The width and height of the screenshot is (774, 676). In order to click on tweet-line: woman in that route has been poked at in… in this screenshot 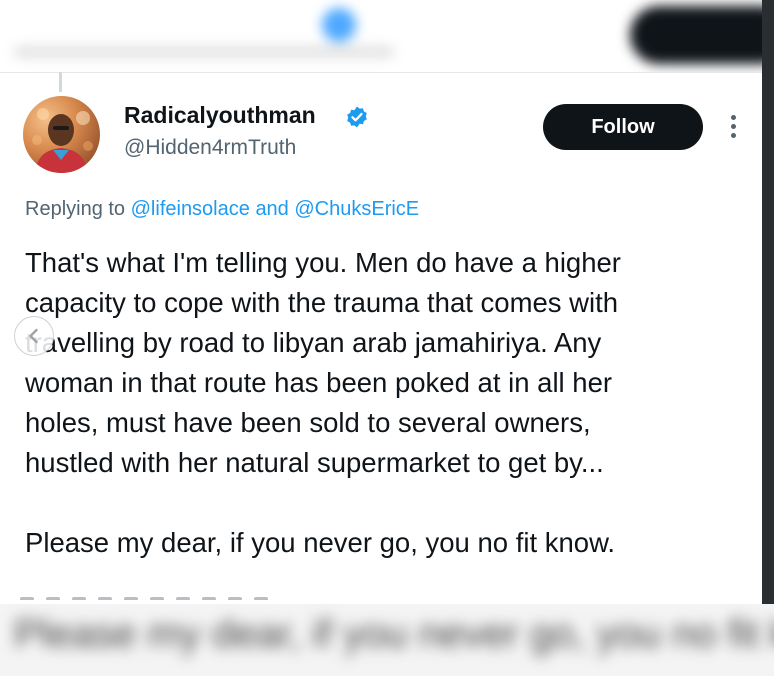, I will do `click(319, 382)`.